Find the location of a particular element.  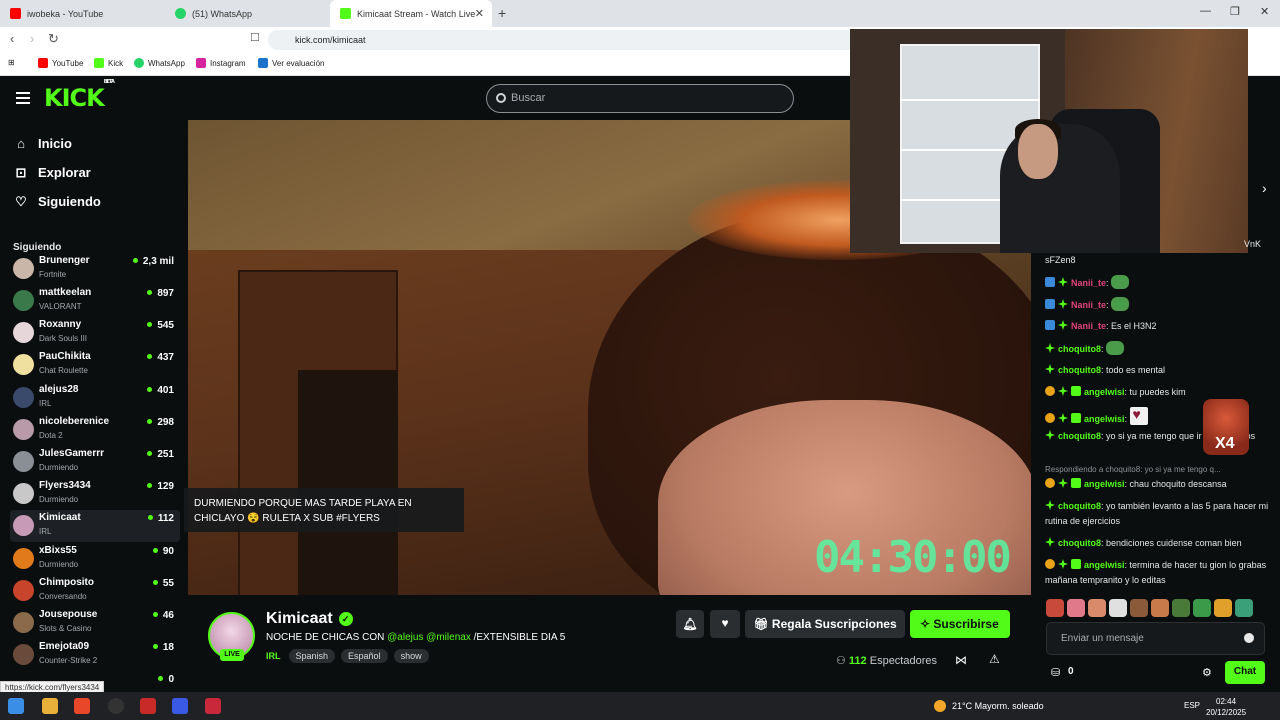

forward-icon: › is located at coordinates (32, 38).